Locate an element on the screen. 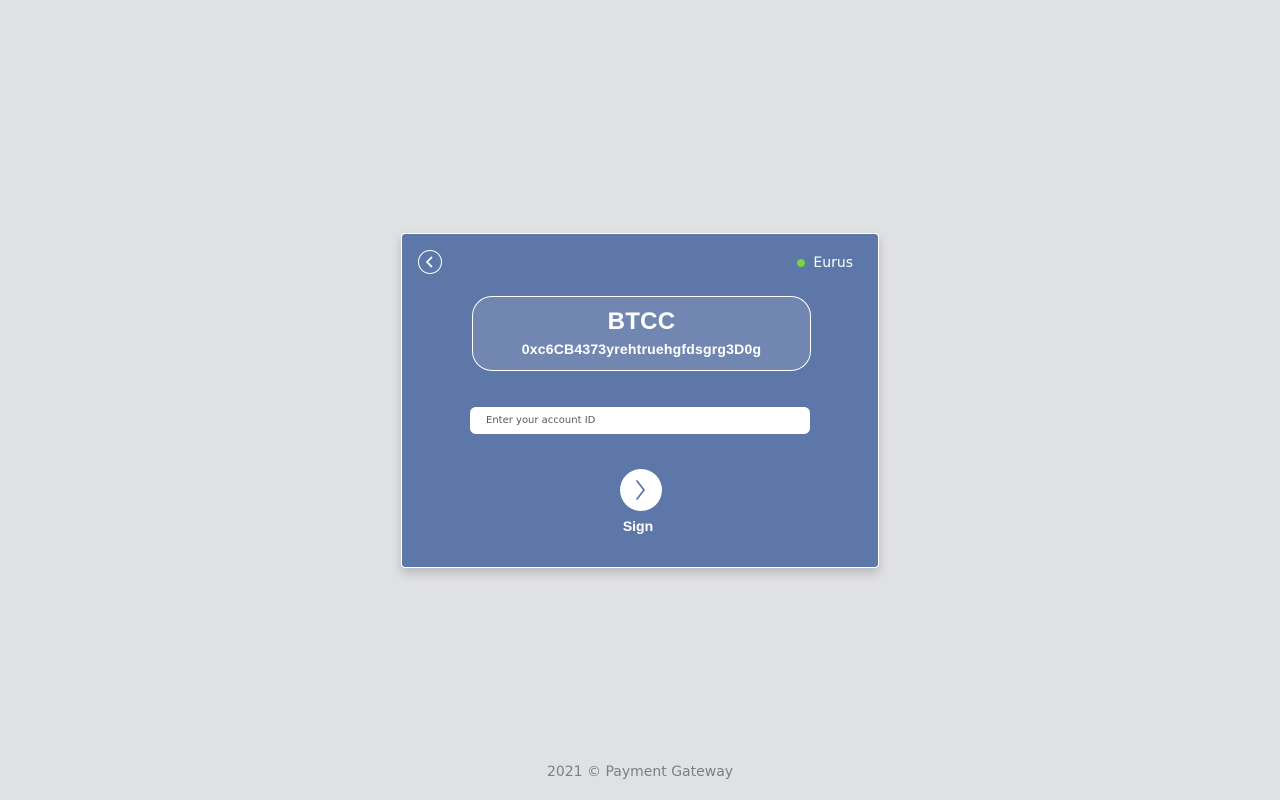 The width and height of the screenshot is (1280, 800). token-info-box: BTCC 0xc6CB4373yrehtruehgfdsgrg3D0g is located at coordinates (641, 333).